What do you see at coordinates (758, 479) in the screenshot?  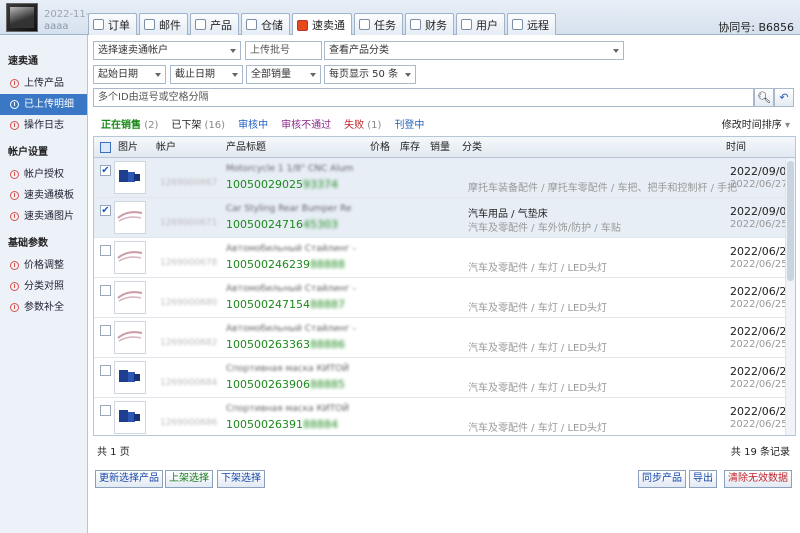 I see `clear-invalid-button: 清除无效数据` at bounding box center [758, 479].